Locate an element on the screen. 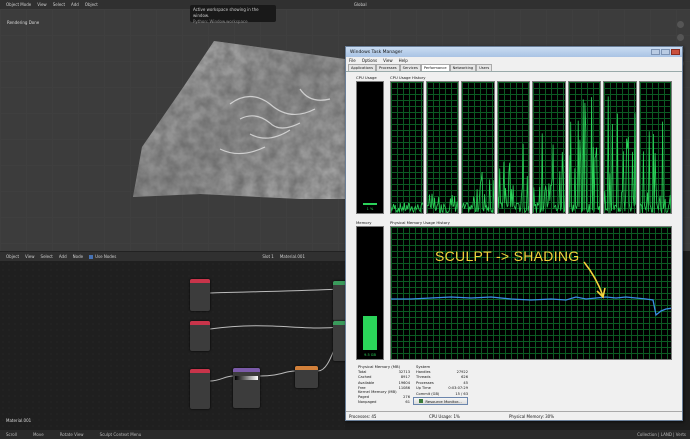 The width and height of the screenshot is (690, 439). tm-title: Windows Task Manager is located at coordinates (376, 52).